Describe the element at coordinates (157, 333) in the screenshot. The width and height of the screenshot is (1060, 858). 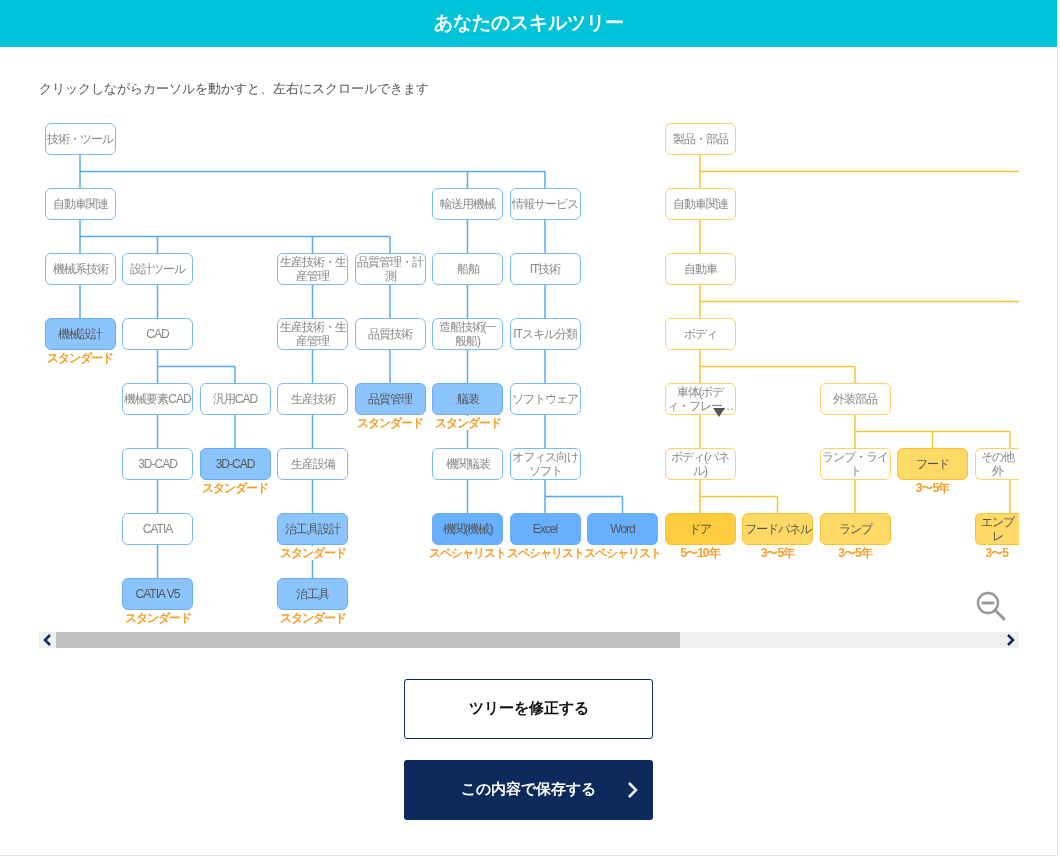
I see `skill-node: CAD` at that location.